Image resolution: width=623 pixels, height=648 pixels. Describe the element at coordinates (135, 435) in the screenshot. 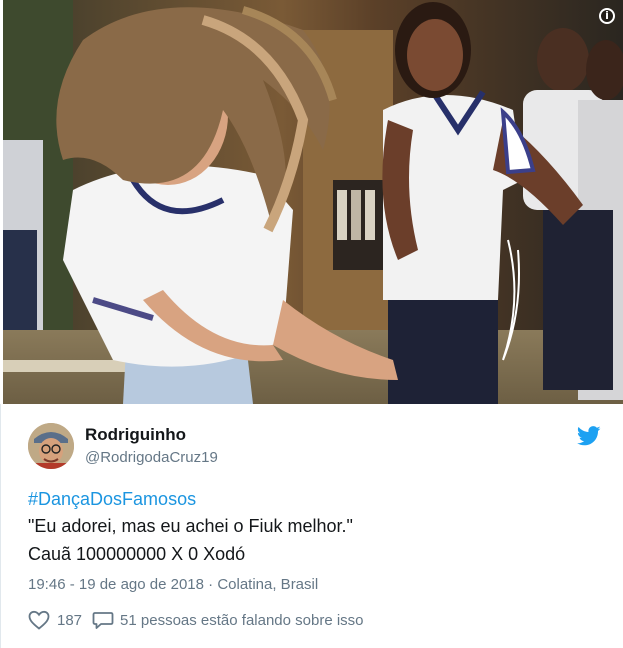

I see `display-name: Rodriguinho` at that location.